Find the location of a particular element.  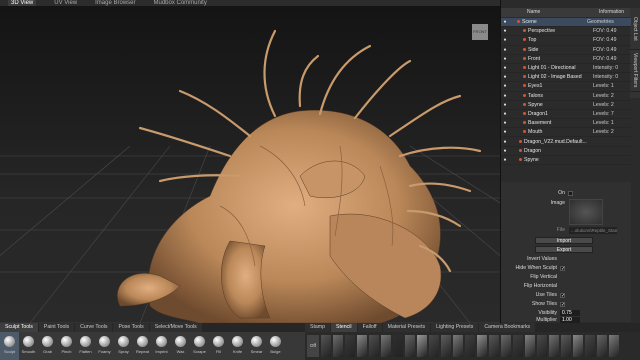

outliner-row: ● Light 01 - Directional Intensity: 0 is located at coordinates (566, 69).